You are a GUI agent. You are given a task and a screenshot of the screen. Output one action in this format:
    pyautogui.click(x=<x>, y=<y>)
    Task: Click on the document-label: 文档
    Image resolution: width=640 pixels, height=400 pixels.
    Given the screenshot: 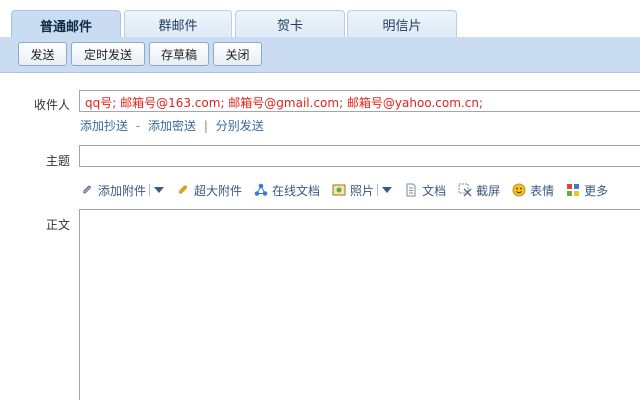 What is the action you would take?
    pyautogui.click(x=434, y=190)
    